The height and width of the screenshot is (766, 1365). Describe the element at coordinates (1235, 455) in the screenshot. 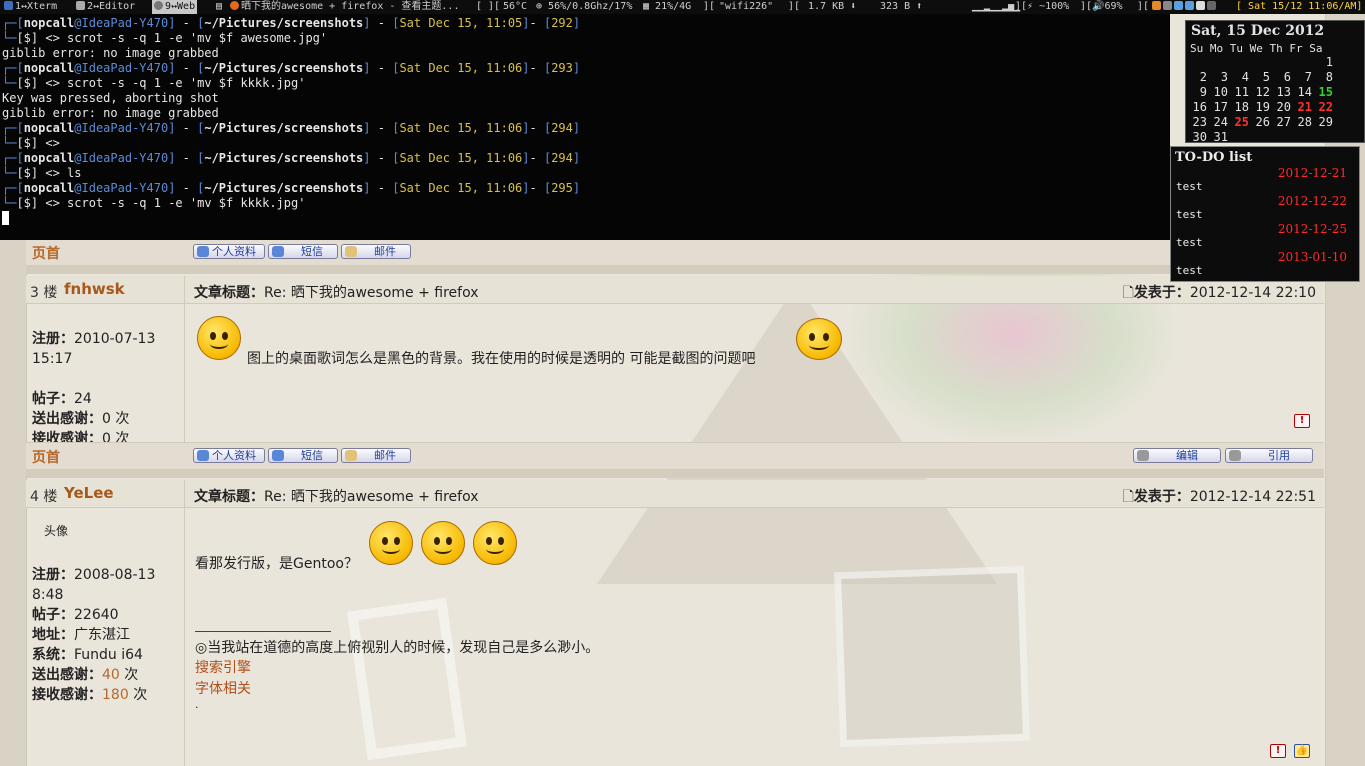

I see `quote-icon` at that location.